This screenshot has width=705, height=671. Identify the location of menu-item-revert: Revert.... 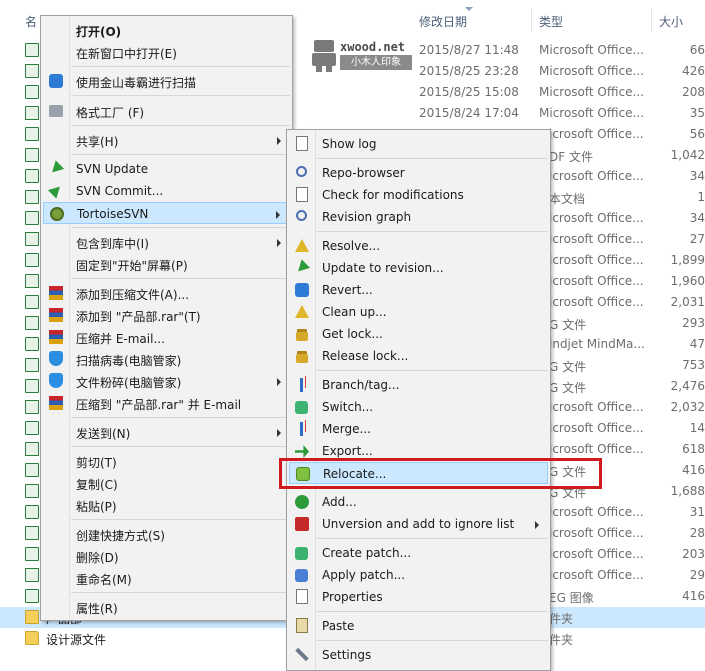
(418, 290).